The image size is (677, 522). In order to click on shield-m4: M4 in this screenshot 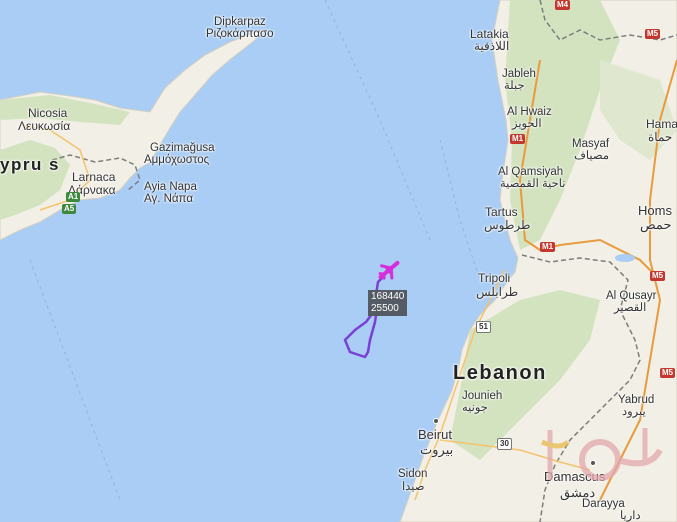, I will do `click(563, 5)`.